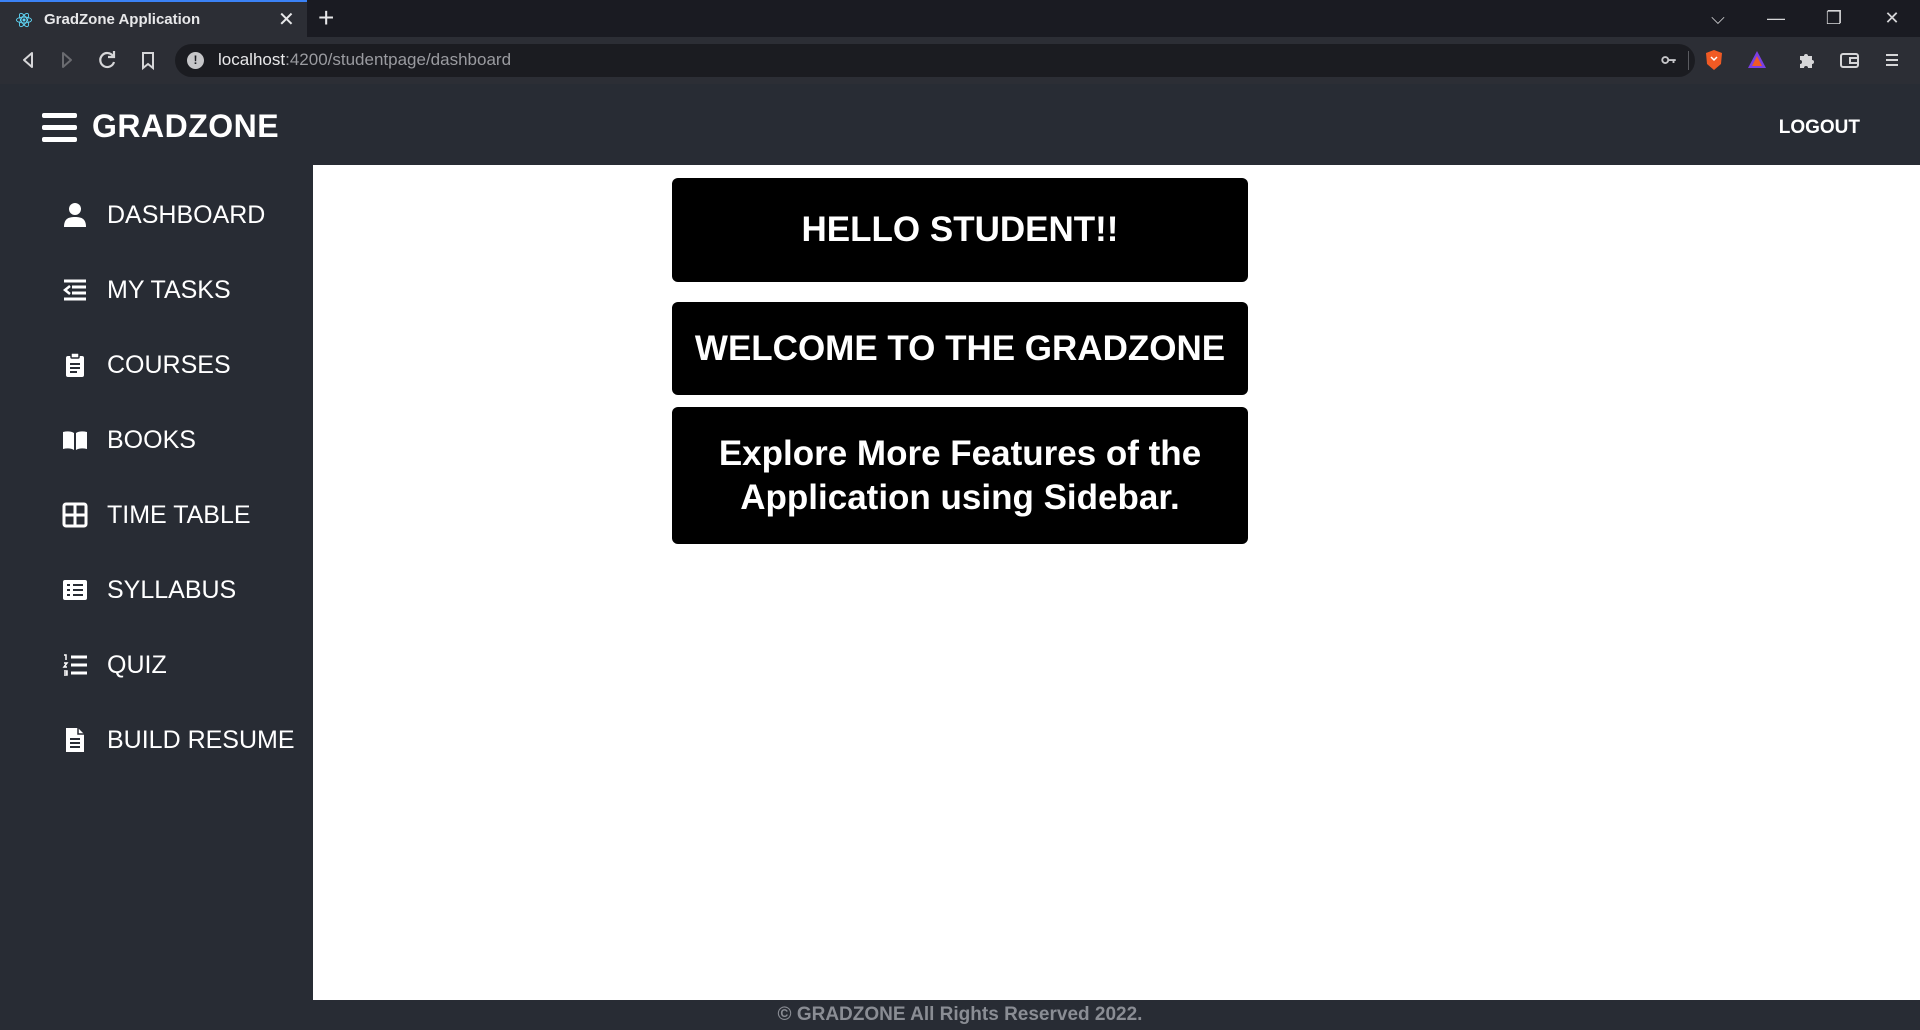 This screenshot has width=1920, height=1030. What do you see at coordinates (151, 440) in the screenshot?
I see `sidebar-item-label: BOOKS` at bounding box center [151, 440].